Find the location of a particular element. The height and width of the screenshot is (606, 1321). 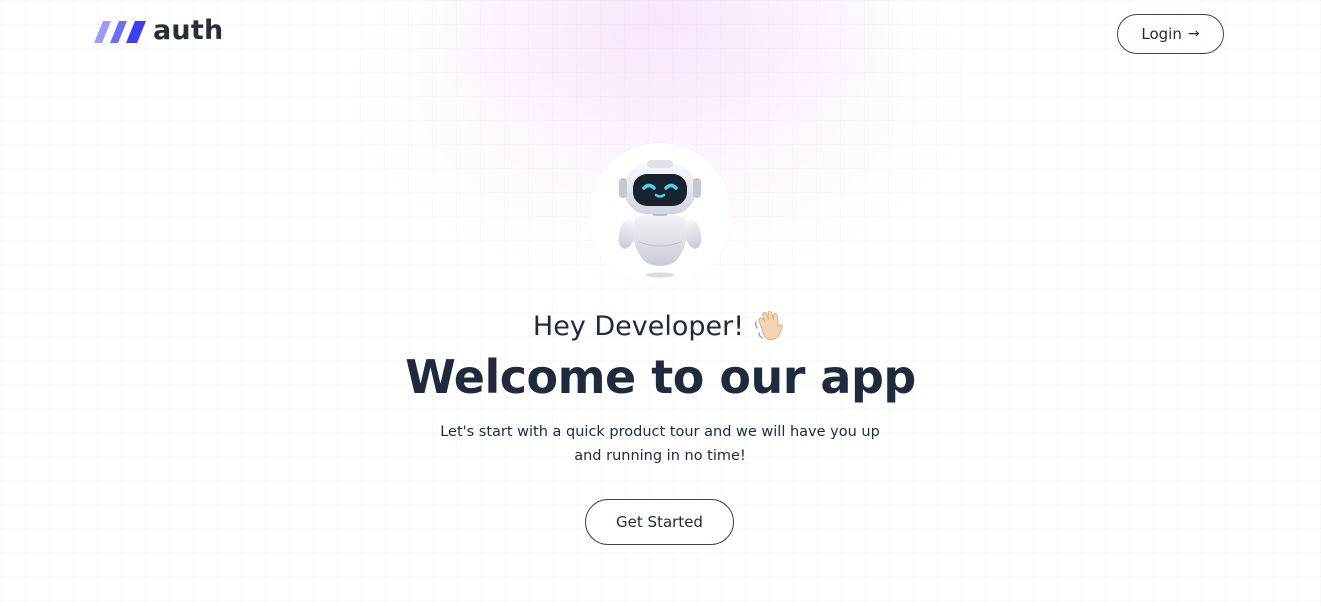

login-button: Login → is located at coordinates (1170, 34).